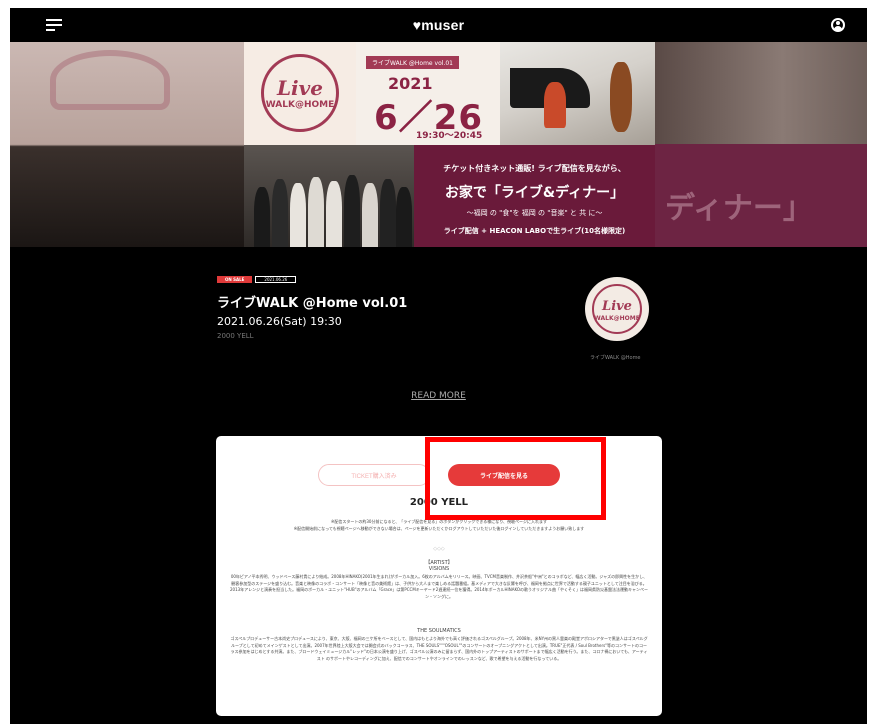 Image resolution: width=877 pixels, height=724 pixels. Describe the element at coordinates (439, 569) in the screenshot. I see `artist-name: VISIONS` at that location.